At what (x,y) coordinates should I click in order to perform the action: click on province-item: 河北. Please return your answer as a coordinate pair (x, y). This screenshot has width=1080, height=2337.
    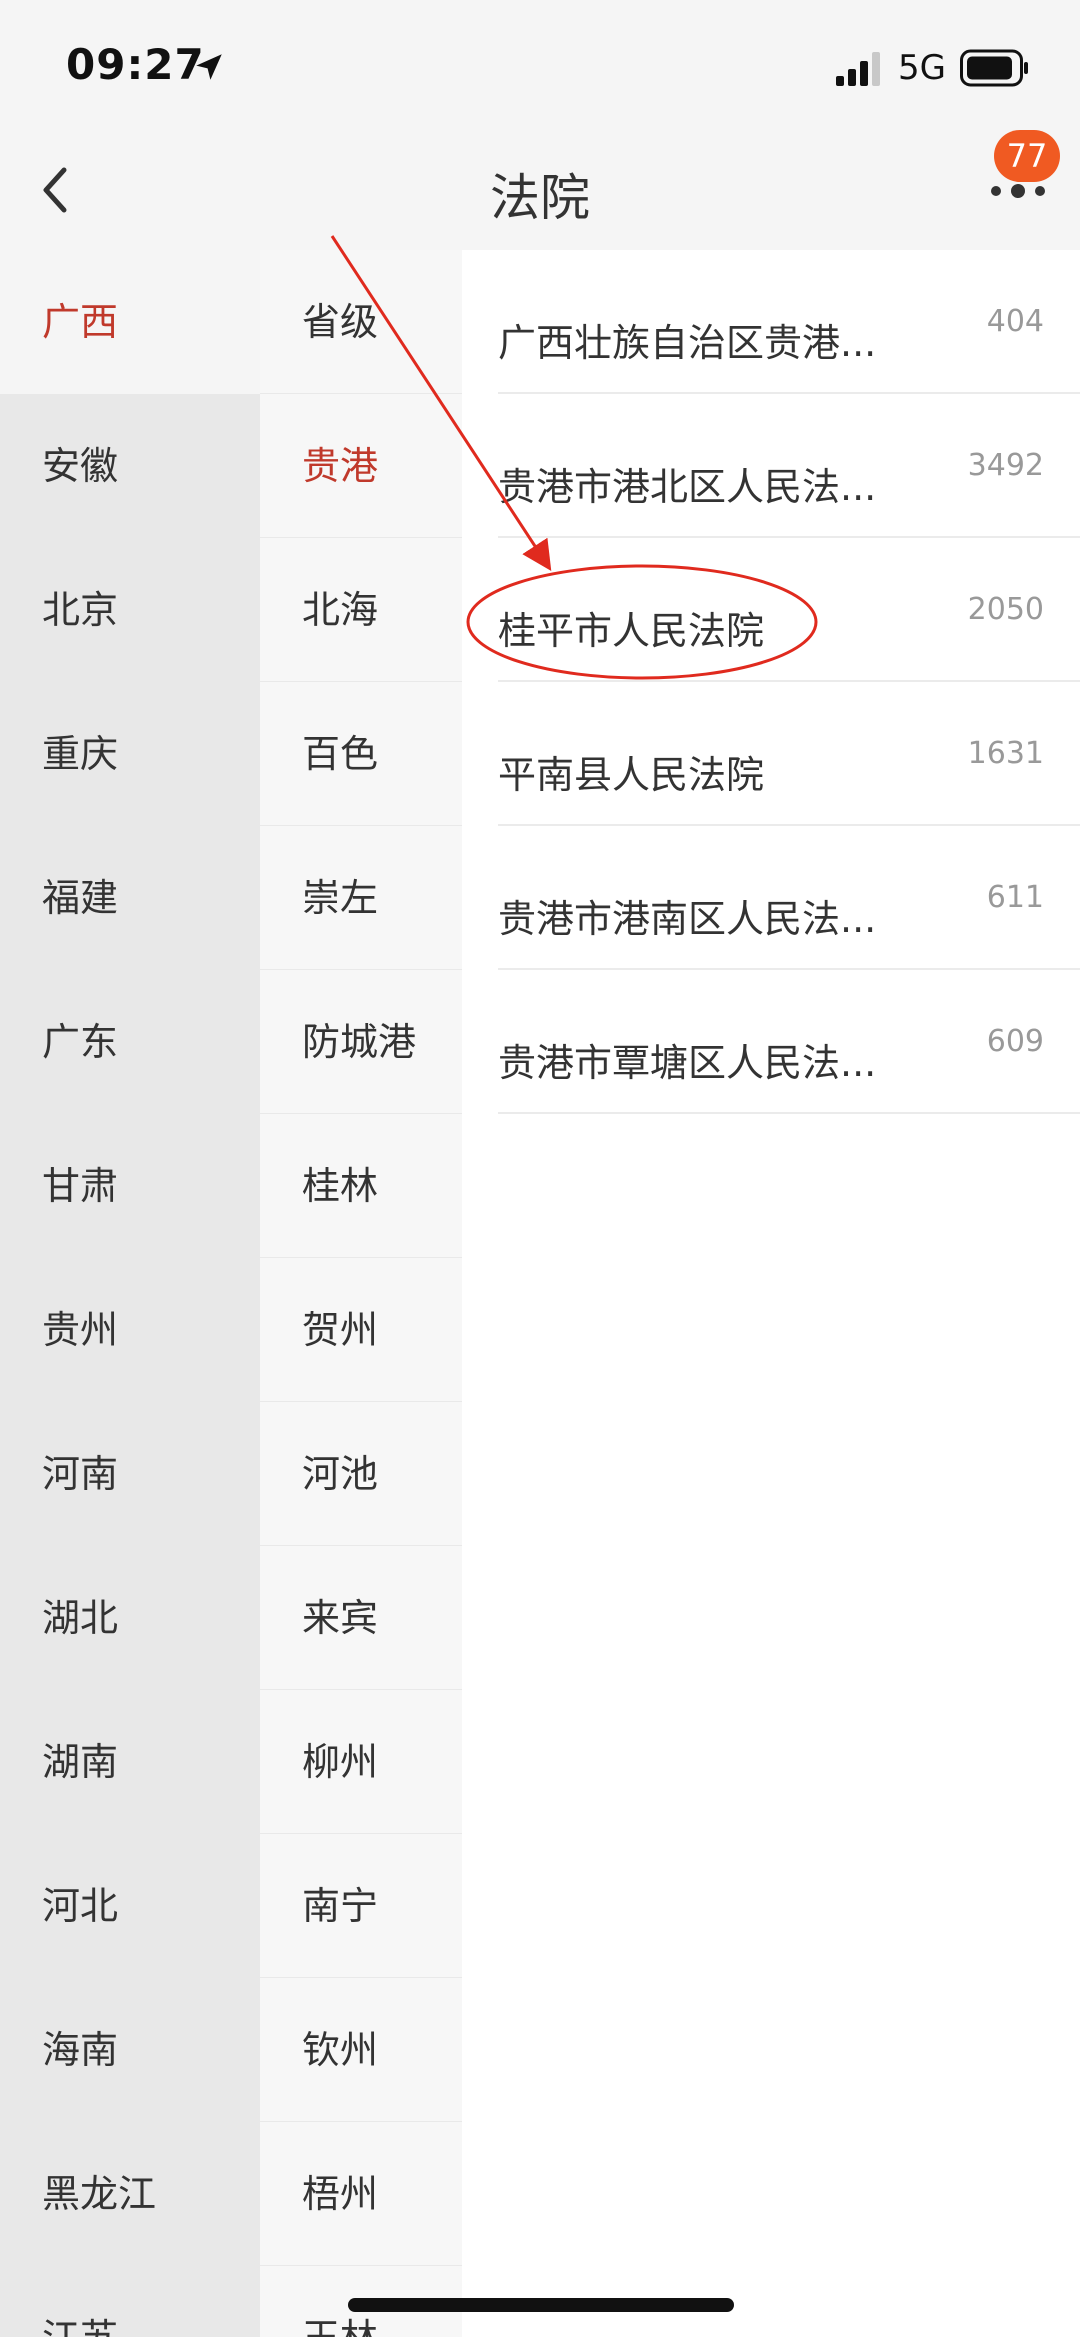
    Looking at the image, I should click on (130, 1906).